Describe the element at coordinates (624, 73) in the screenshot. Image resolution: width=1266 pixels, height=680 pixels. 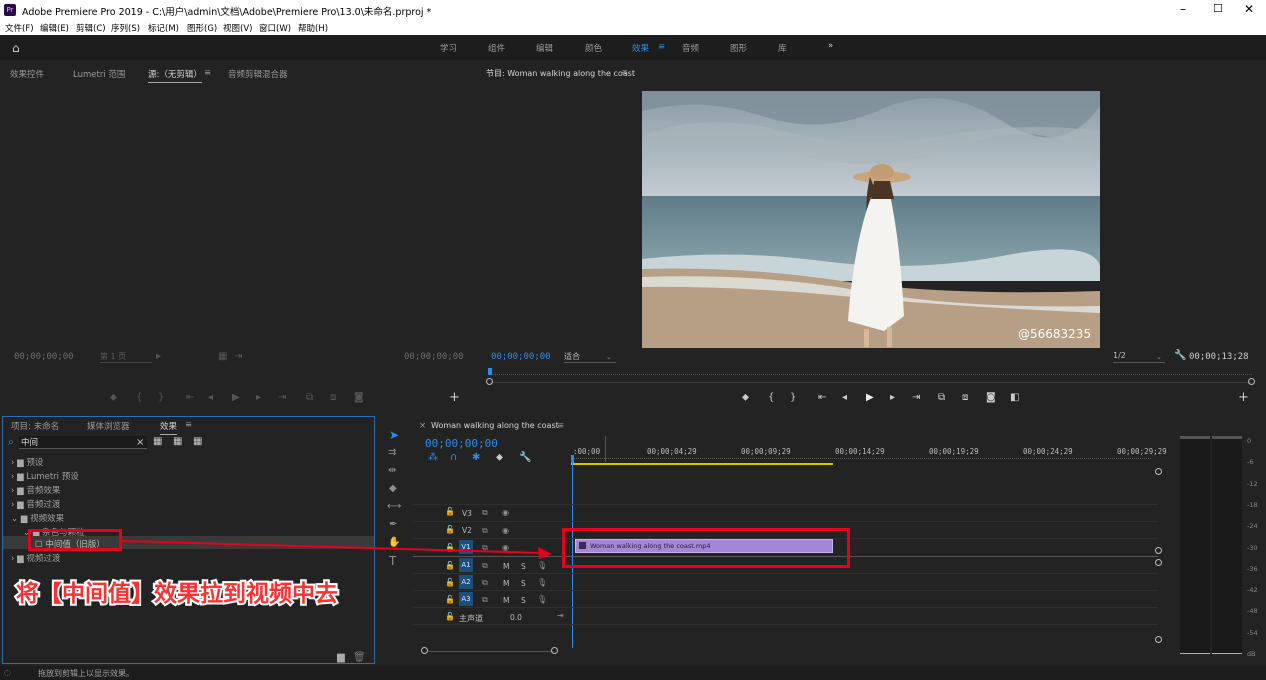
I see `program-menu-icon: ≡` at that location.